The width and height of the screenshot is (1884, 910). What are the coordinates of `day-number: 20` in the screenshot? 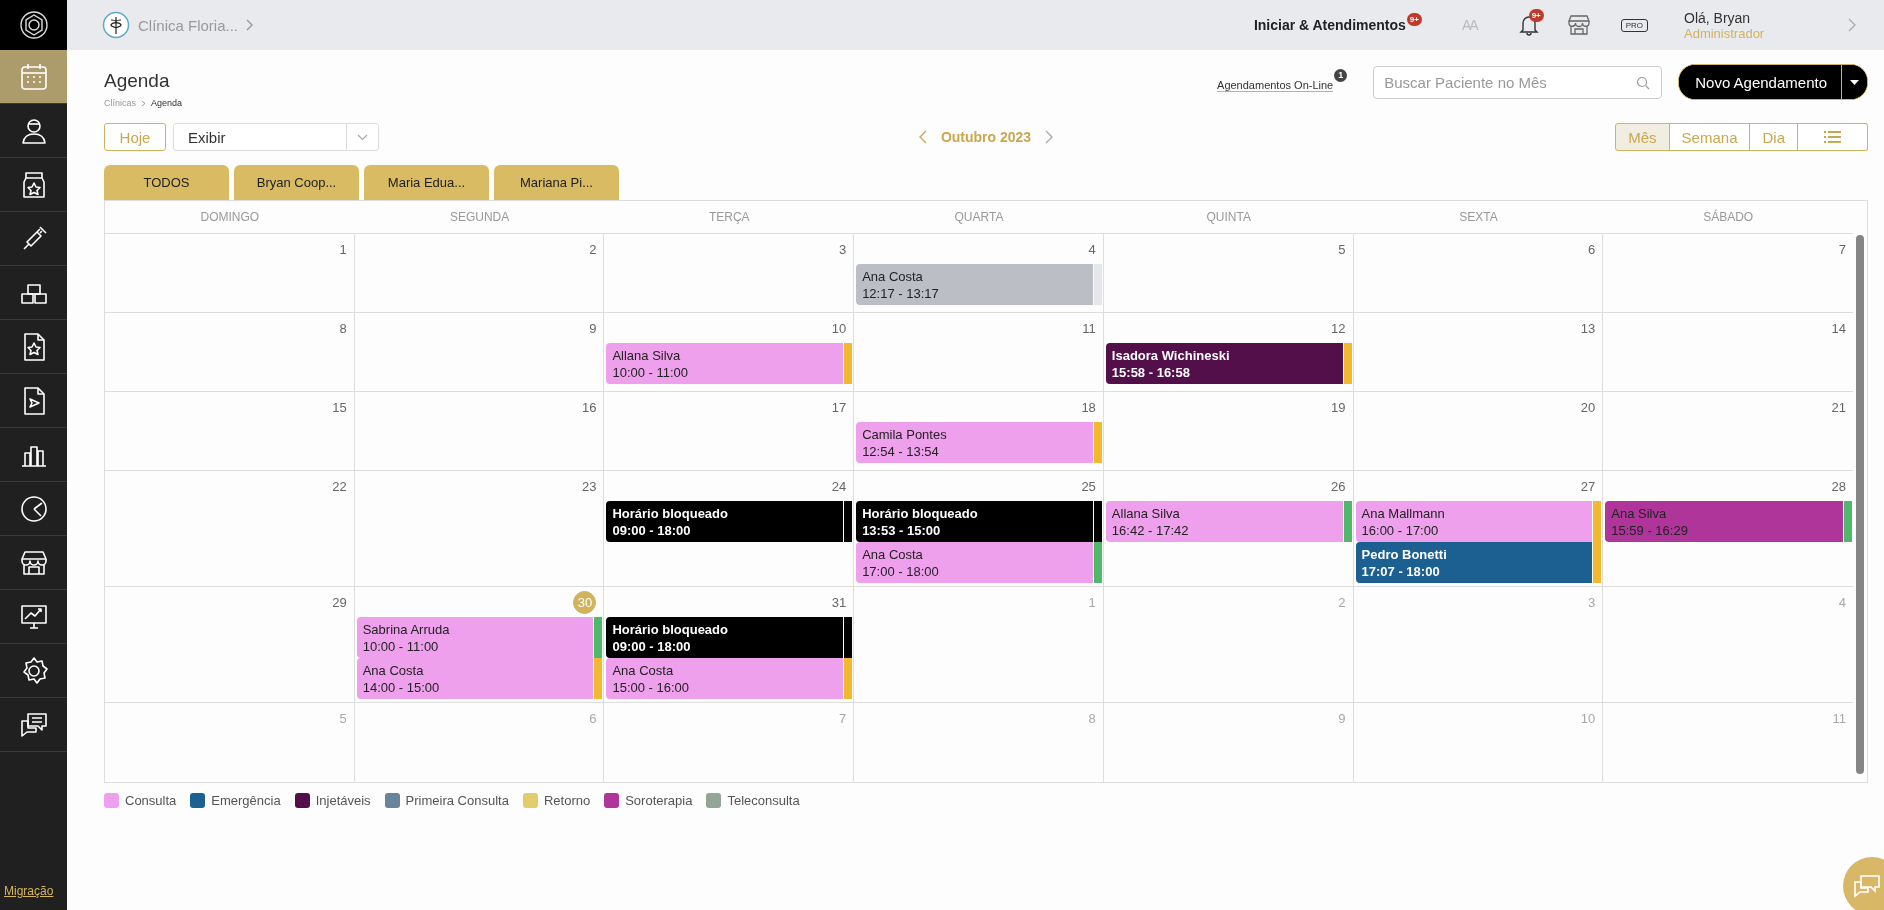 It's located at (1588, 407).